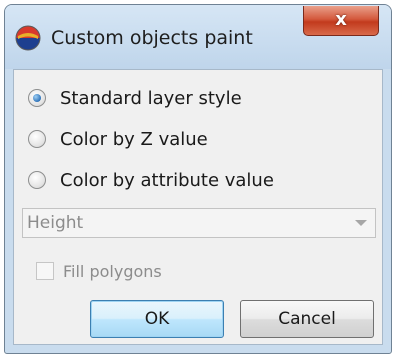 This screenshot has width=400, height=360. What do you see at coordinates (55, 223) in the screenshot?
I see `attribute-select-value: Height` at bounding box center [55, 223].